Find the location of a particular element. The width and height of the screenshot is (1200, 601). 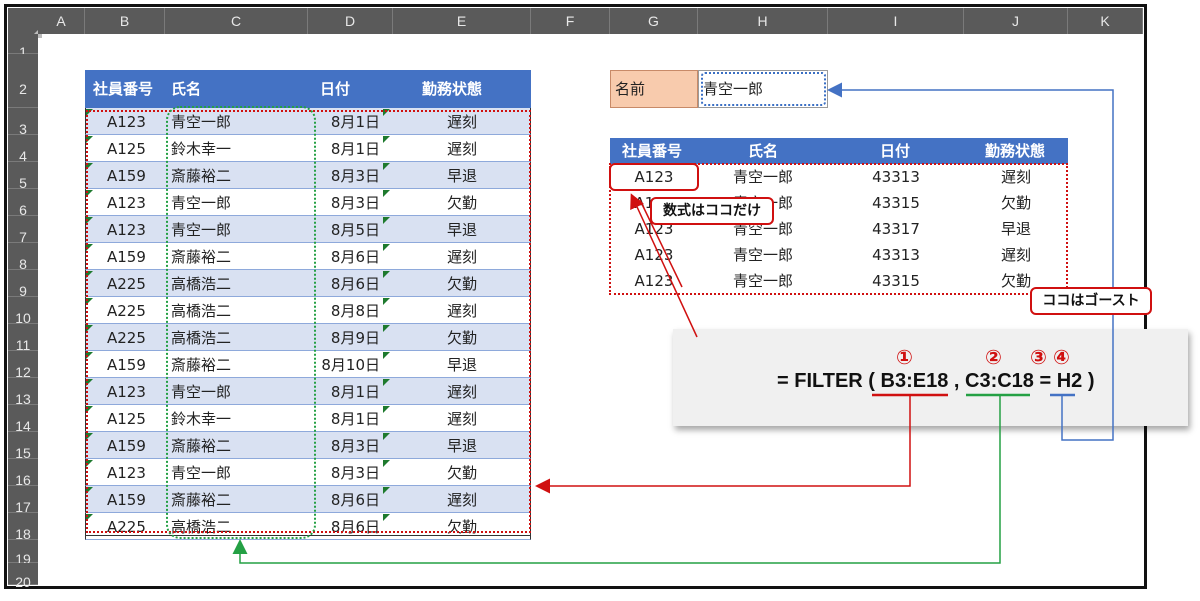

callout-formula-only: 数式はココだけ is located at coordinates (712, 211).